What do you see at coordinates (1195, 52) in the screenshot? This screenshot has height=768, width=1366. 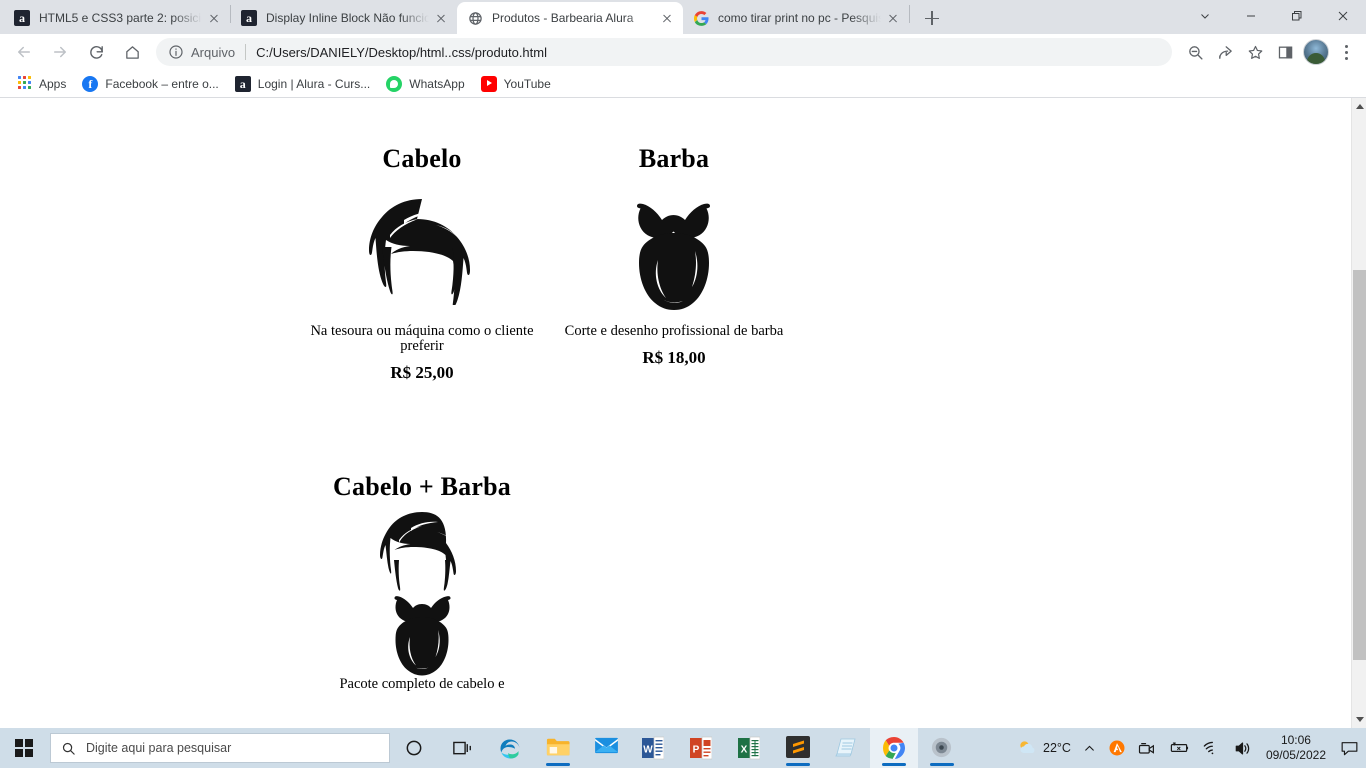 I see `zoom-out-icon` at bounding box center [1195, 52].